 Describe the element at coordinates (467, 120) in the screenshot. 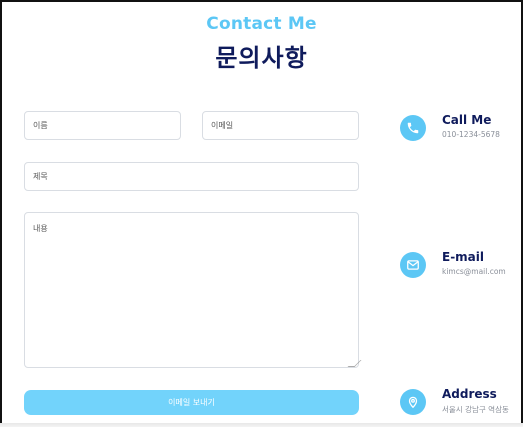

I see `contact-phone-title: Call Me` at that location.